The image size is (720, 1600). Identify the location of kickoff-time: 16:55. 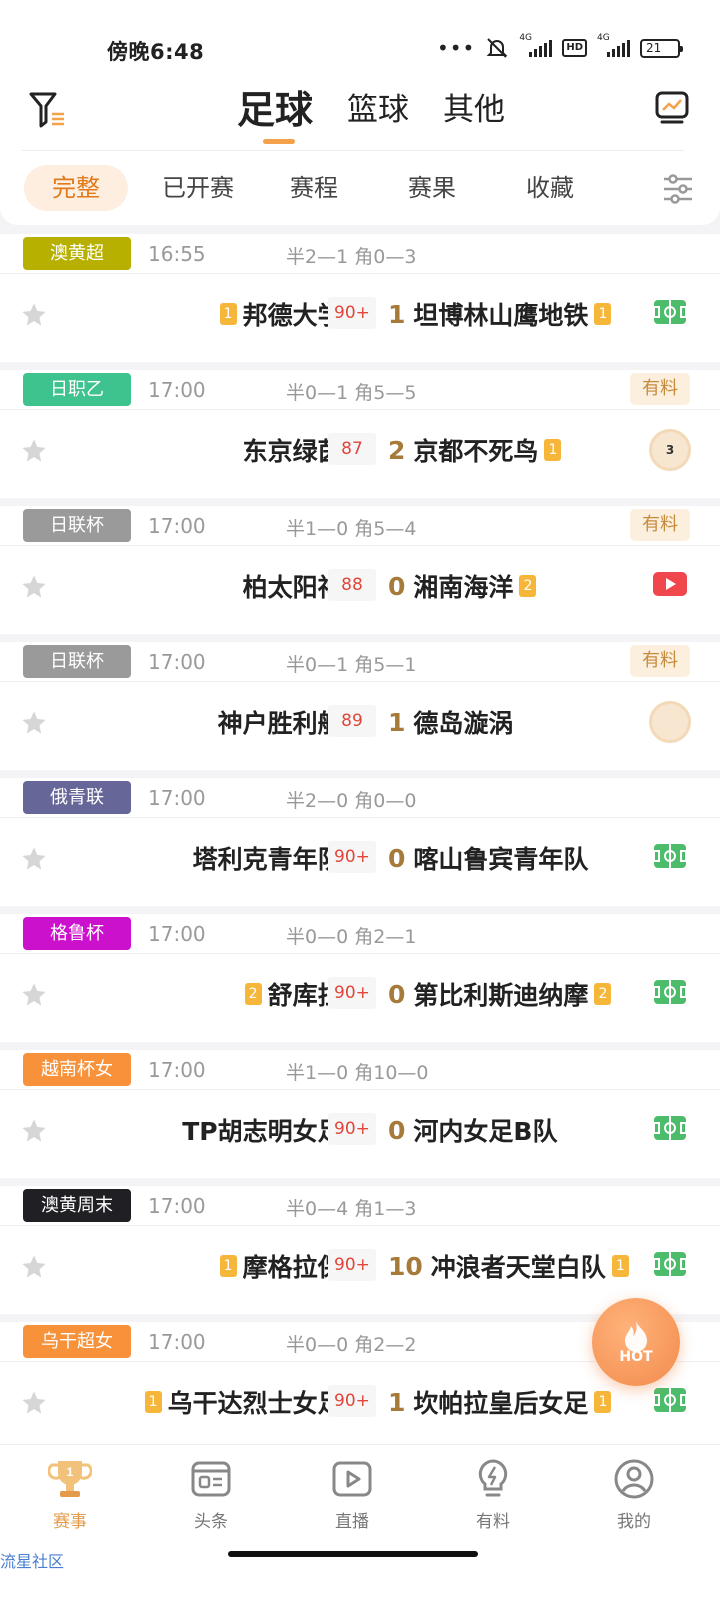
(177, 254).